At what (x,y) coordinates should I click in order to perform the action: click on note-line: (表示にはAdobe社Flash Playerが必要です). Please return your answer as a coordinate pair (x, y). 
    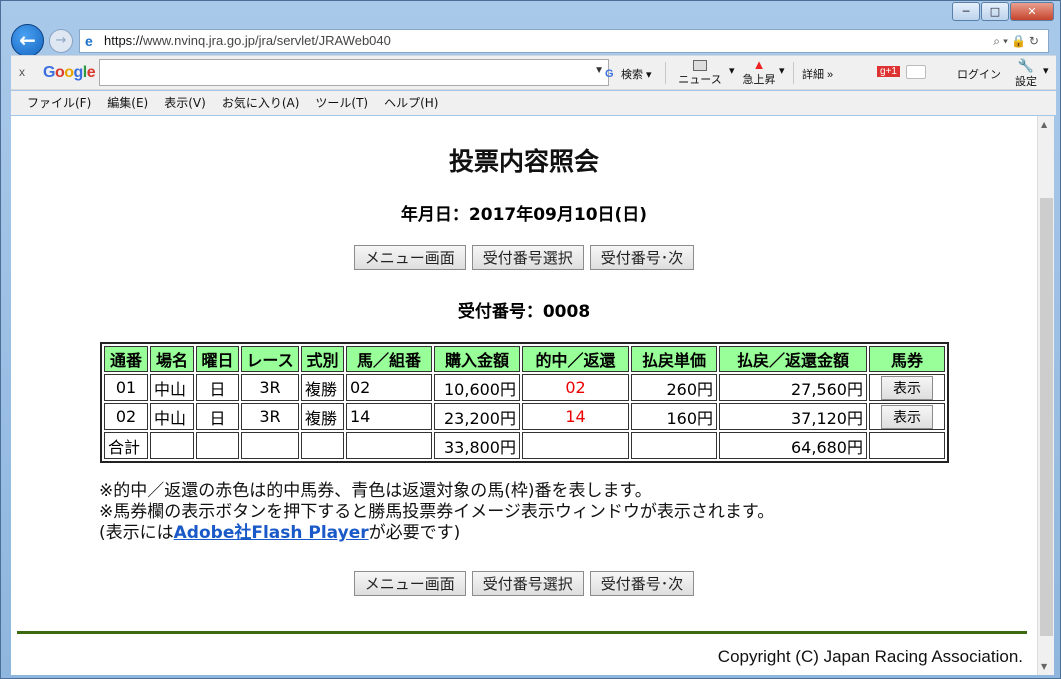
    Looking at the image, I should click on (280, 533).